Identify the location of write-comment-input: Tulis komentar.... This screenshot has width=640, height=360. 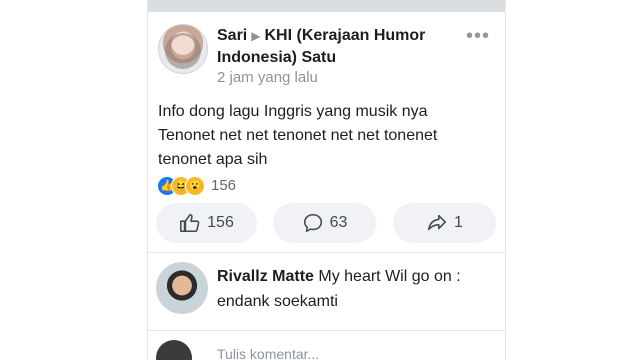
(268, 353).